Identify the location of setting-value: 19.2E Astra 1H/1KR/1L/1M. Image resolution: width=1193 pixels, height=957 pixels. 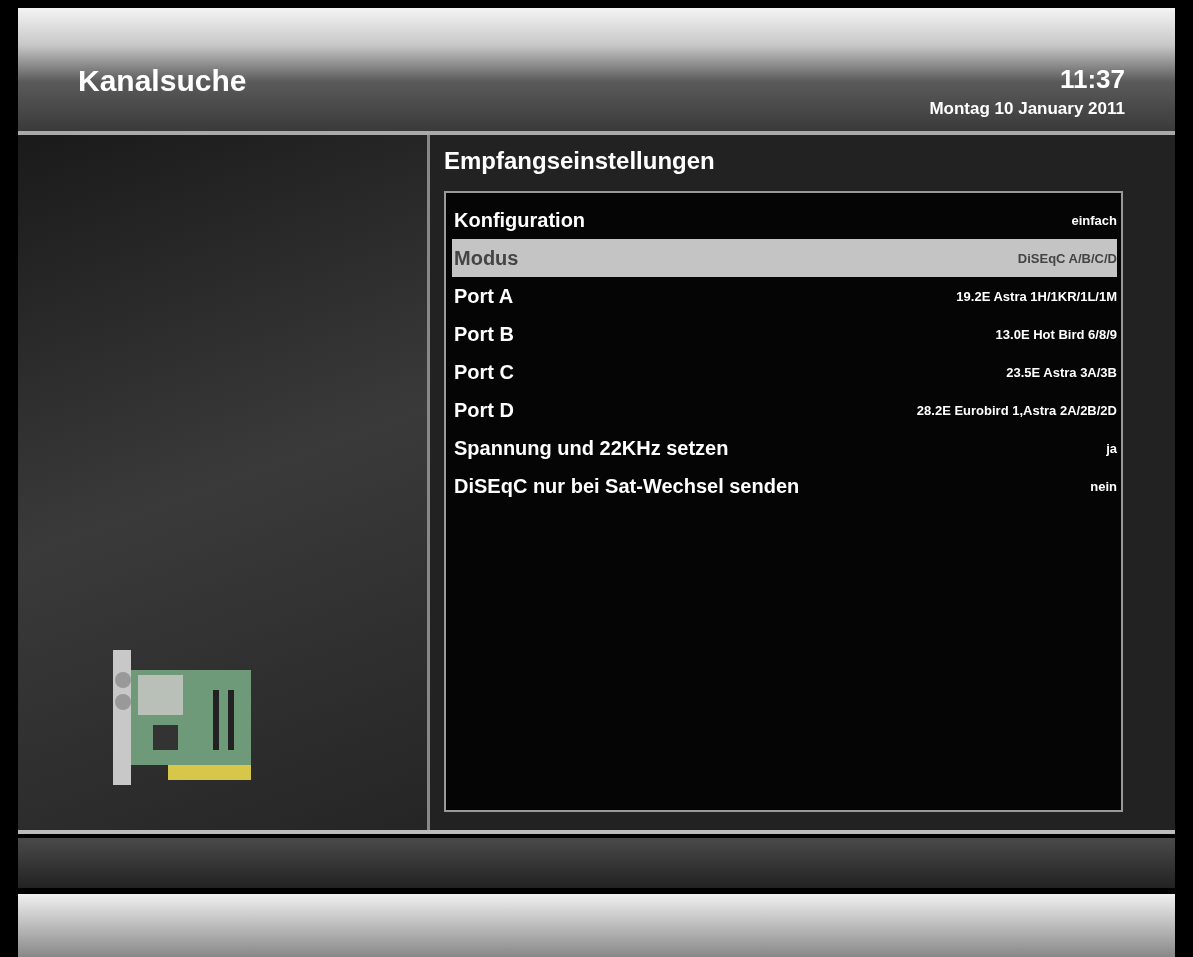
(1036, 296).